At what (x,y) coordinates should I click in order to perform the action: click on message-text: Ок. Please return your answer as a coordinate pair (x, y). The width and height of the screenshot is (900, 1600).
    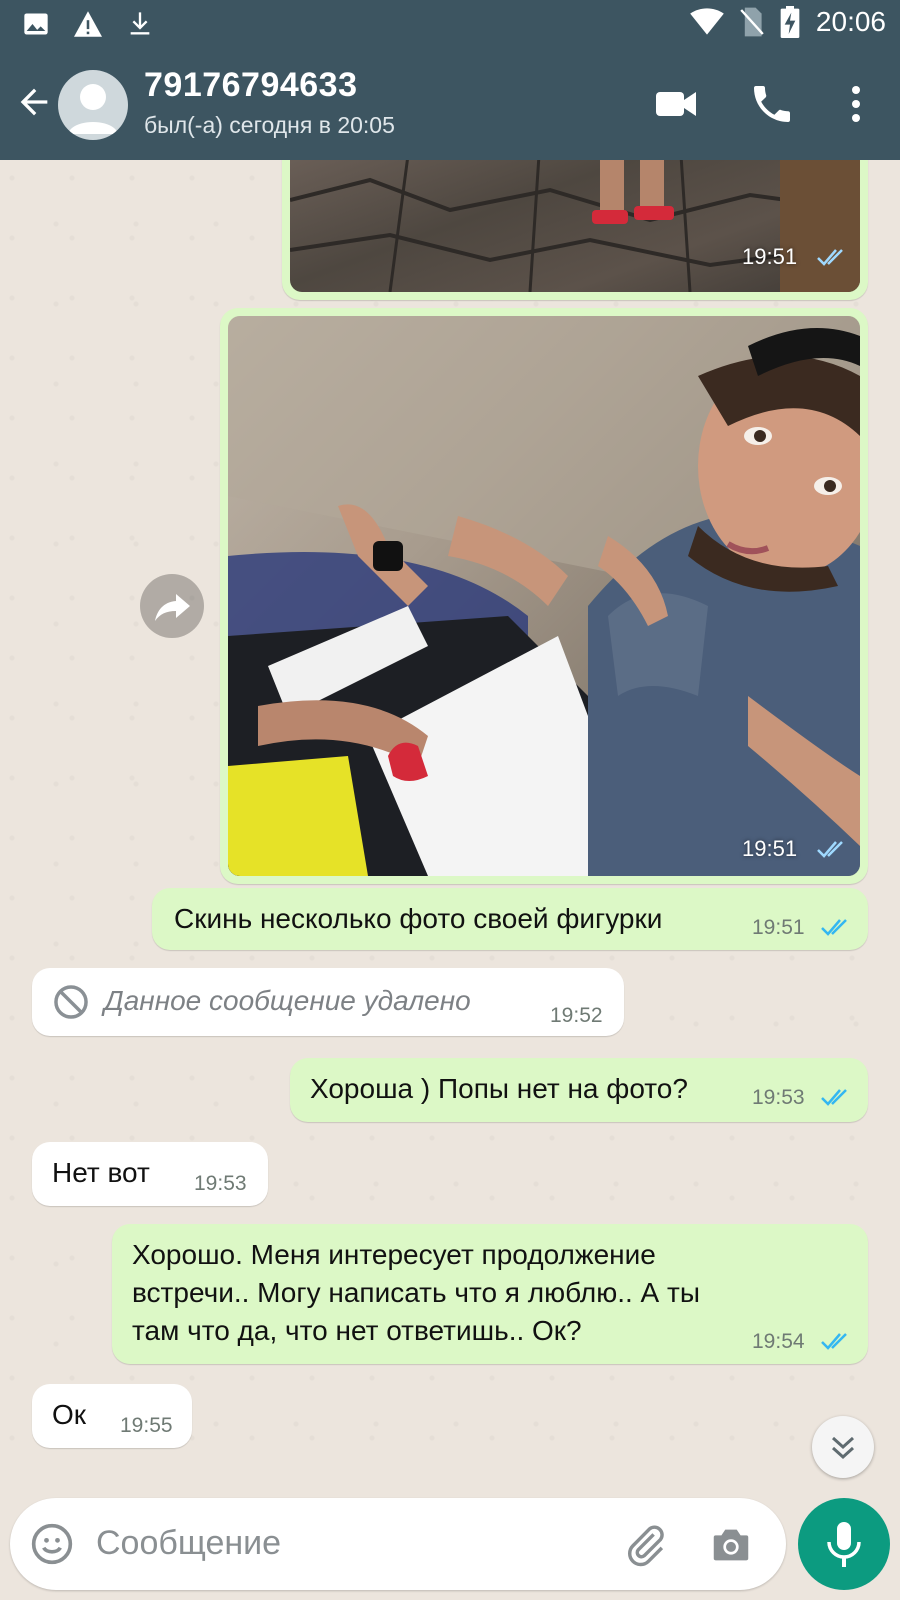
    Looking at the image, I should click on (69, 1414).